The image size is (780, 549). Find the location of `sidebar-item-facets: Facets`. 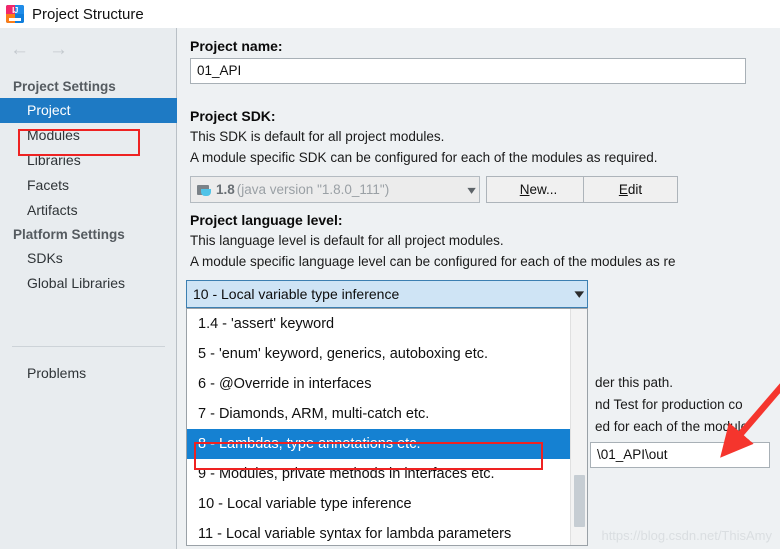

sidebar-item-facets: Facets is located at coordinates (88, 185).